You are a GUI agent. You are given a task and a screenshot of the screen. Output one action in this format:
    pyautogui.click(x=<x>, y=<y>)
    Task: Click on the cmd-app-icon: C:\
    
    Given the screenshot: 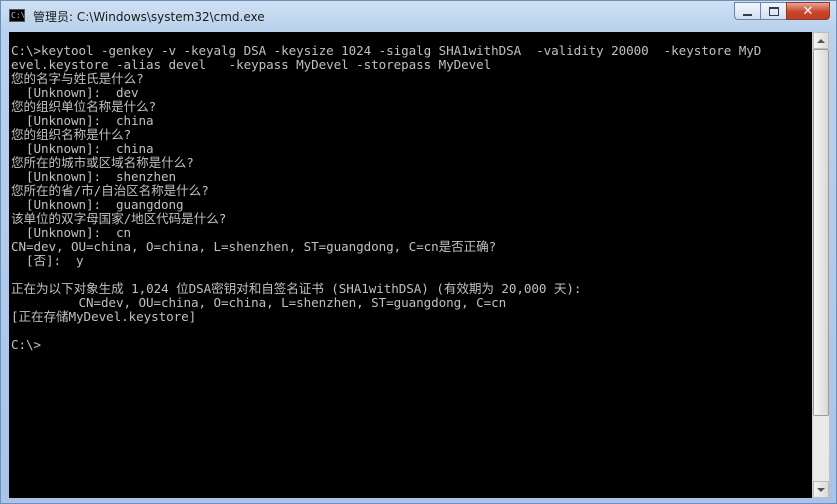 What is the action you would take?
    pyautogui.click(x=17, y=15)
    